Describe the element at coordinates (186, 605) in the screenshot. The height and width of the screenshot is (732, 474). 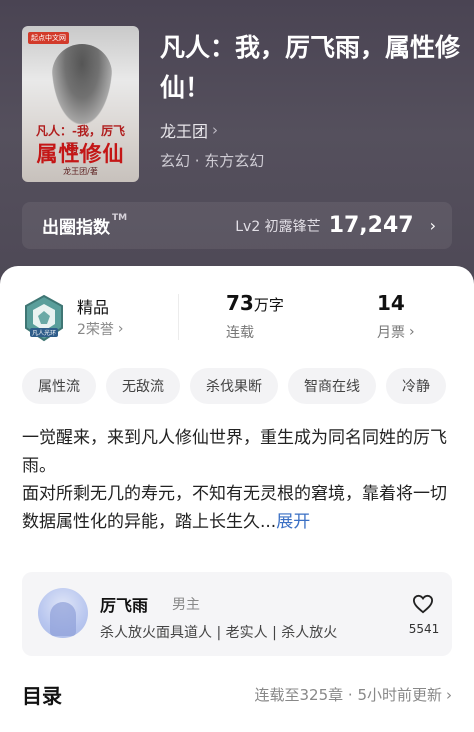
I see `protagonist-role: 男主` at that location.